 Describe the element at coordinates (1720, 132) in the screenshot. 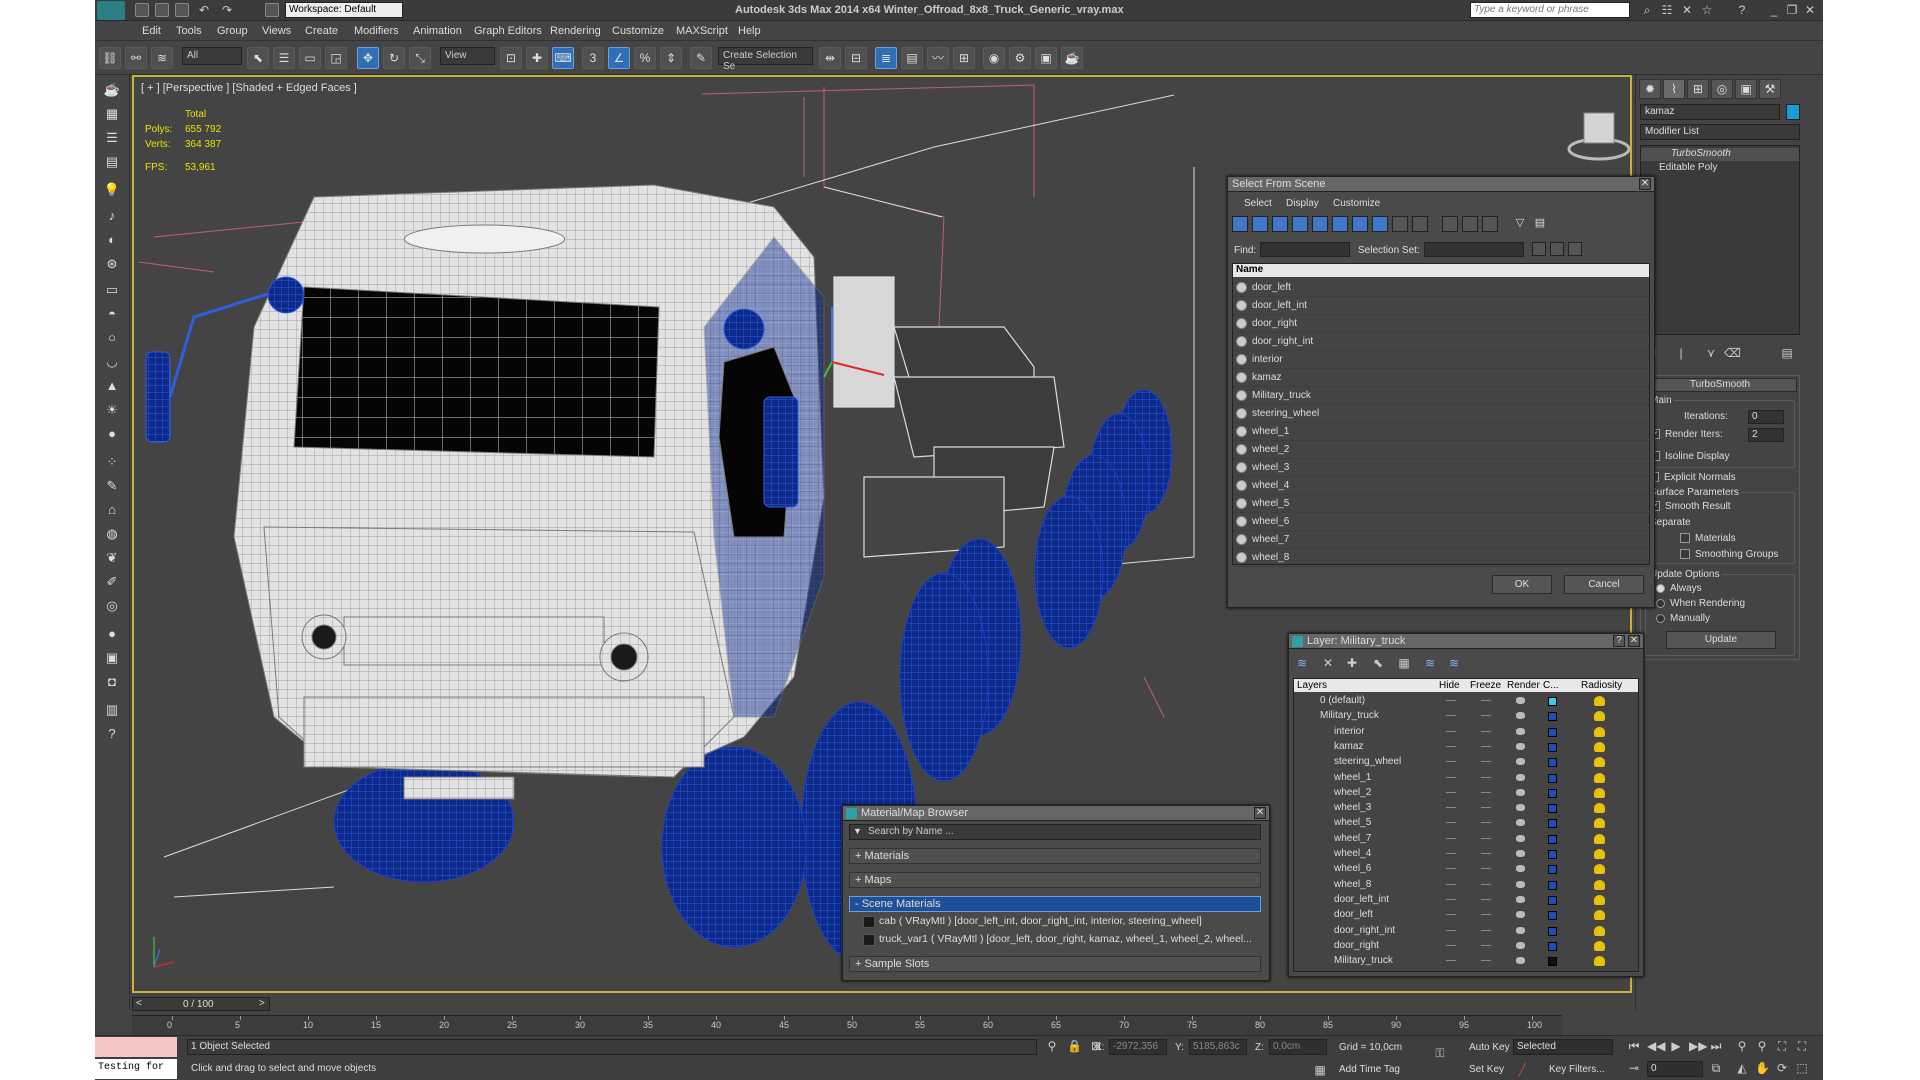

I see `modifier-list-dropdown: Modifier List` at that location.